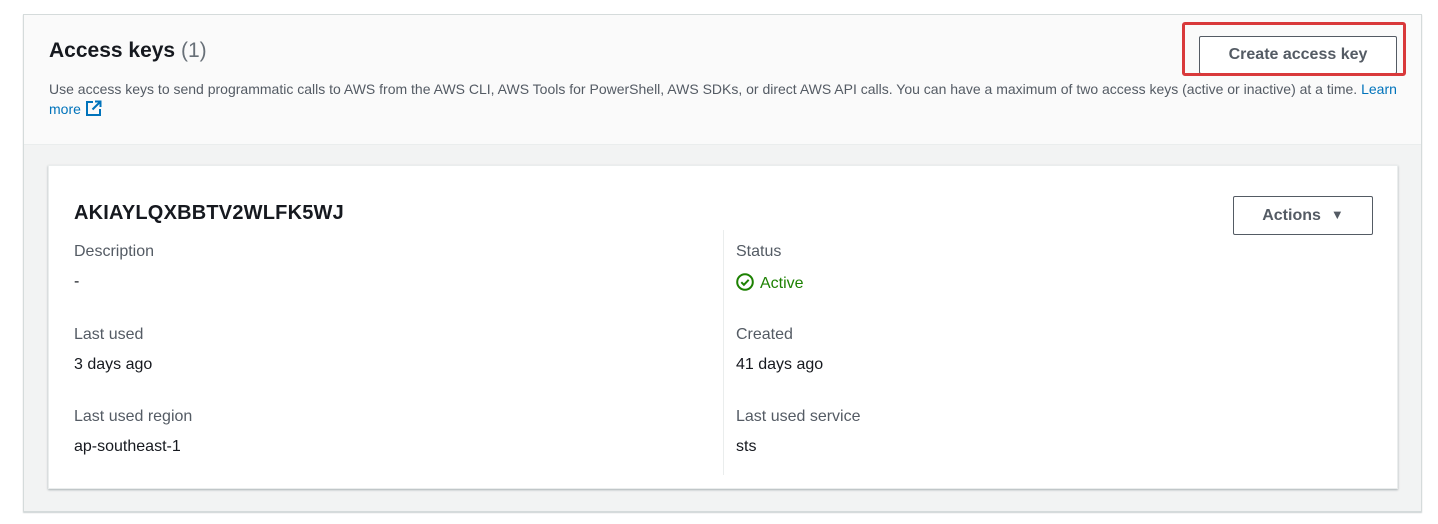 This screenshot has height=524, width=1438. What do you see at coordinates (780, 364) in the screenshot?
I see `created-value: 41 days ago` at bounding box center [780, 364].